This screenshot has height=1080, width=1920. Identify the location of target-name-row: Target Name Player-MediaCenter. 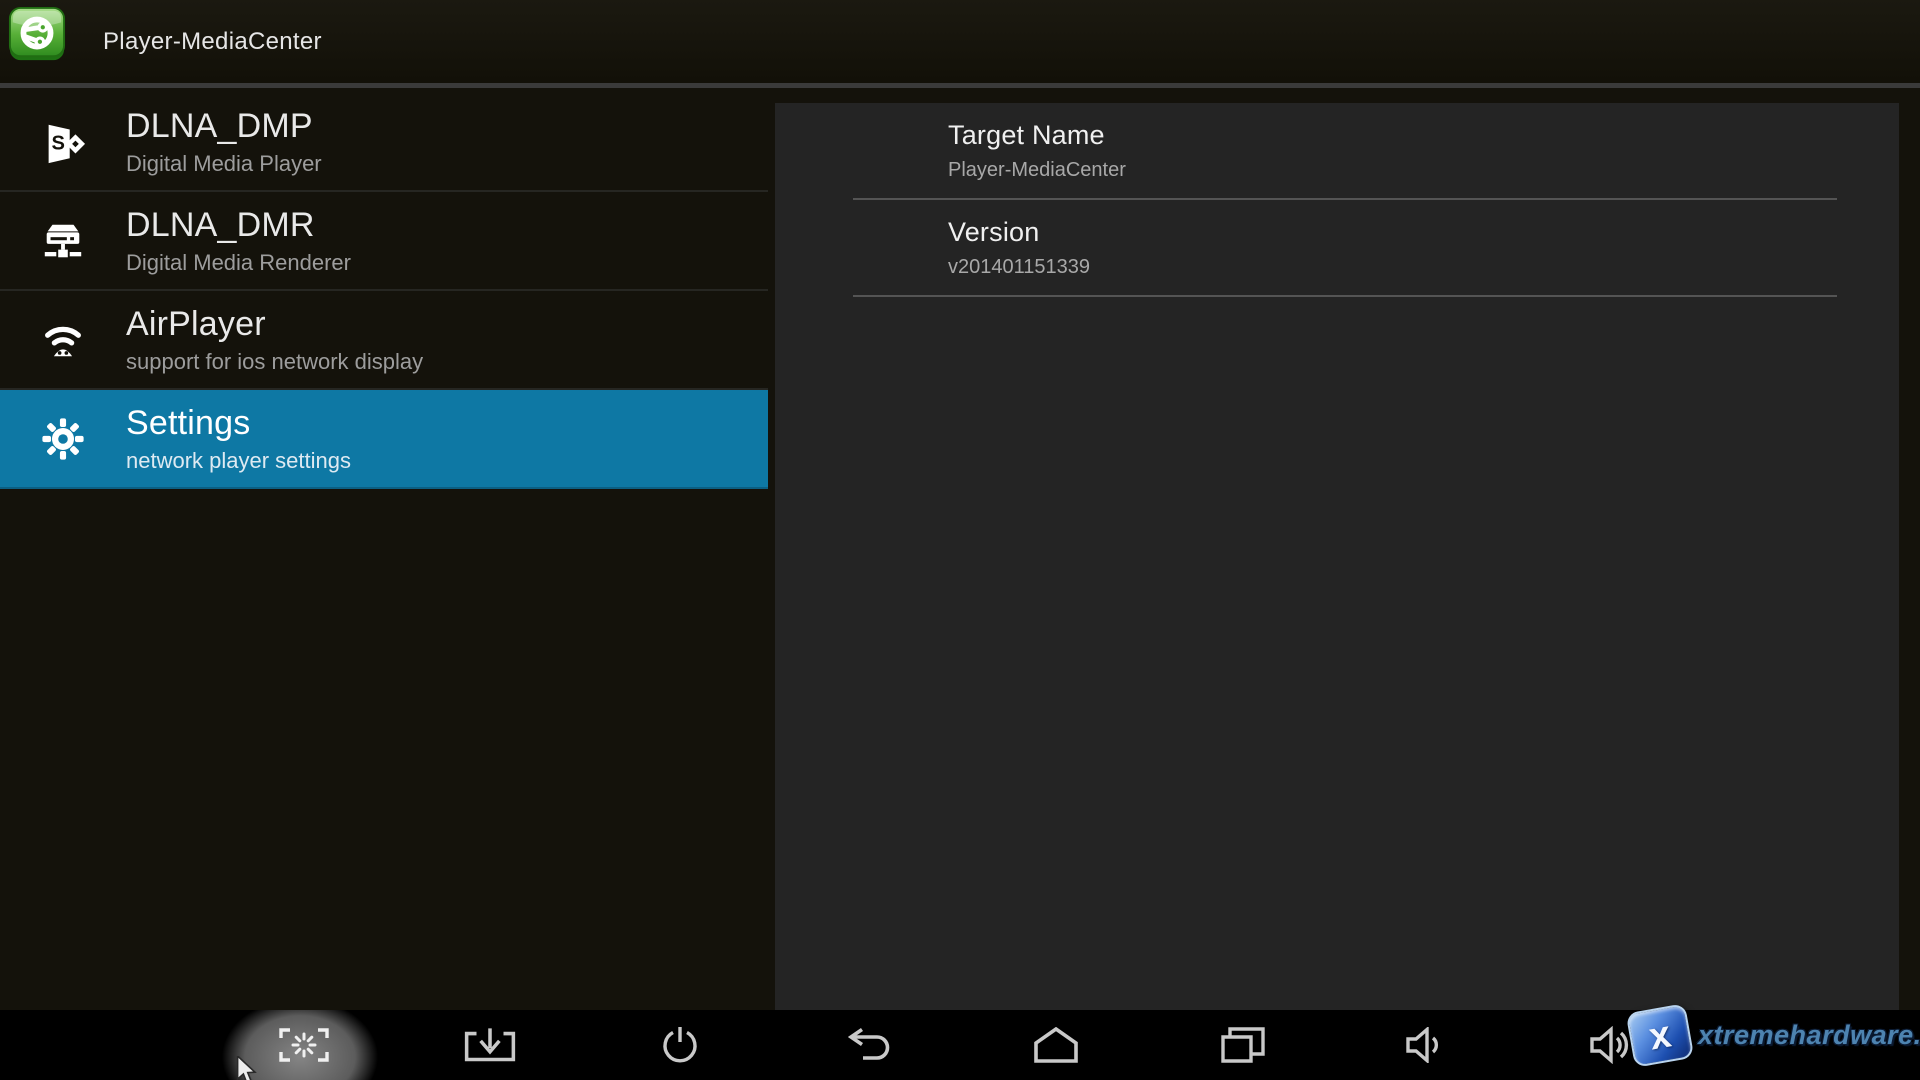
(1337, 151).